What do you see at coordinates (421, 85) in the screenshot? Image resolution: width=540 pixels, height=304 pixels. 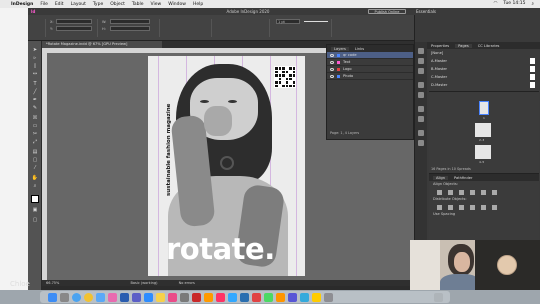 I see `layers-icon` at bounding box center [421, 85].